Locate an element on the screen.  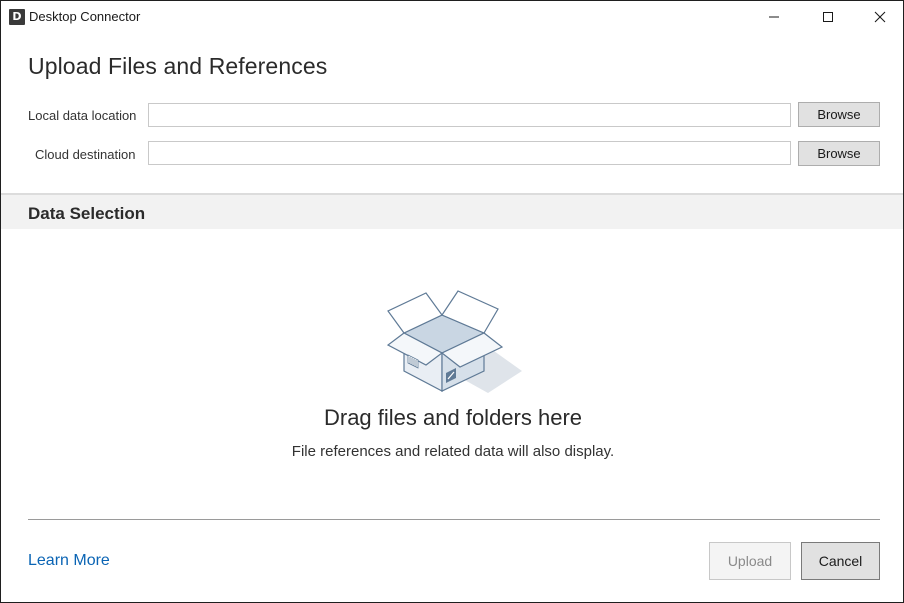
footer-divider is located at coordinates (454, 519).